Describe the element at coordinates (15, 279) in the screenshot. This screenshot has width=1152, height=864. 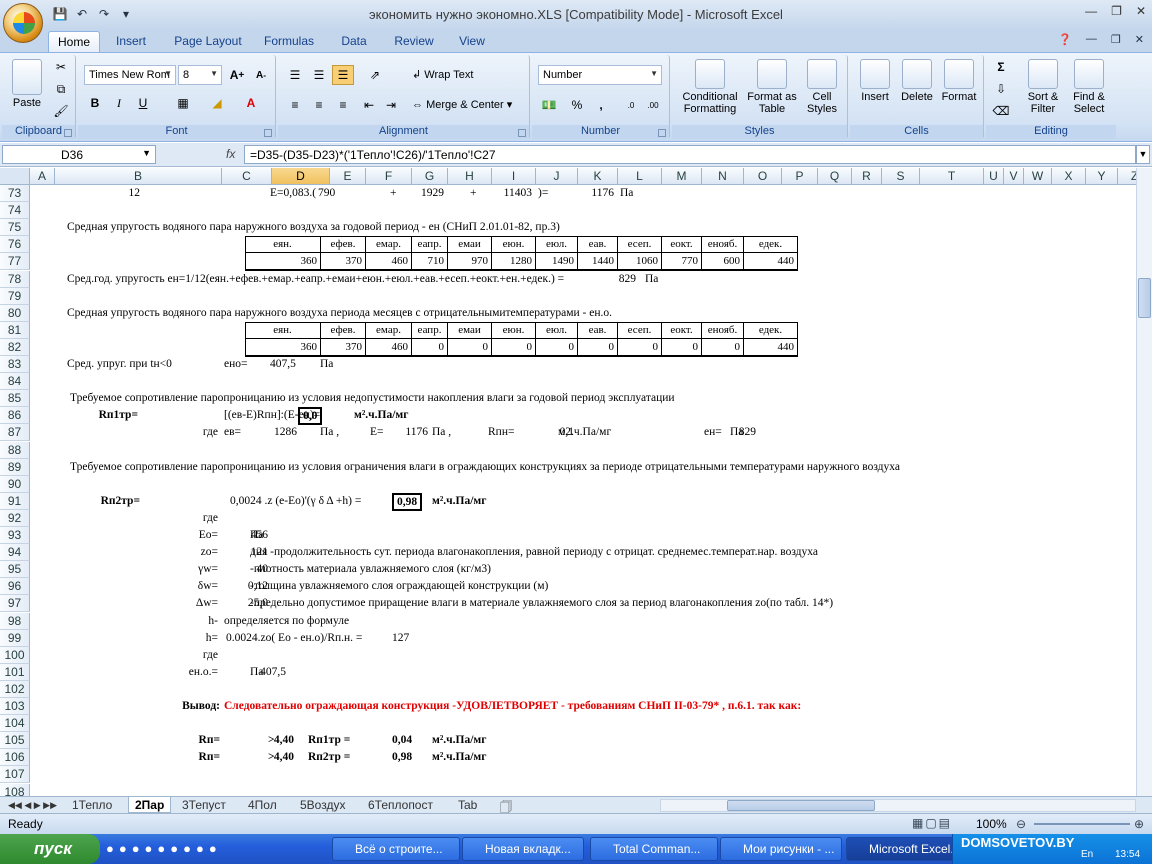
I see `row-header: 78` at that location.